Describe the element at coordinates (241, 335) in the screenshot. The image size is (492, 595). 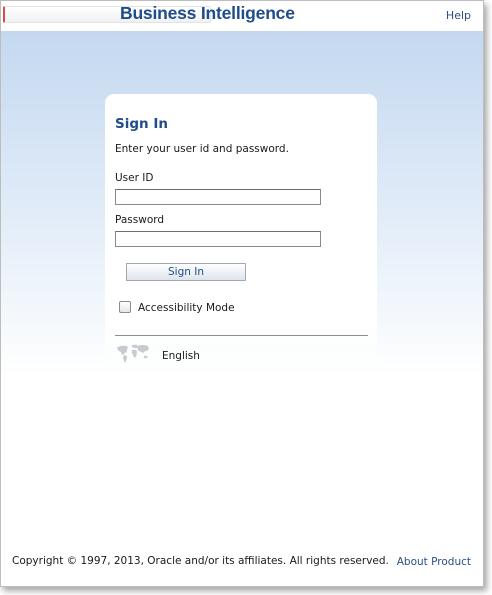
I see `divider` at that location.